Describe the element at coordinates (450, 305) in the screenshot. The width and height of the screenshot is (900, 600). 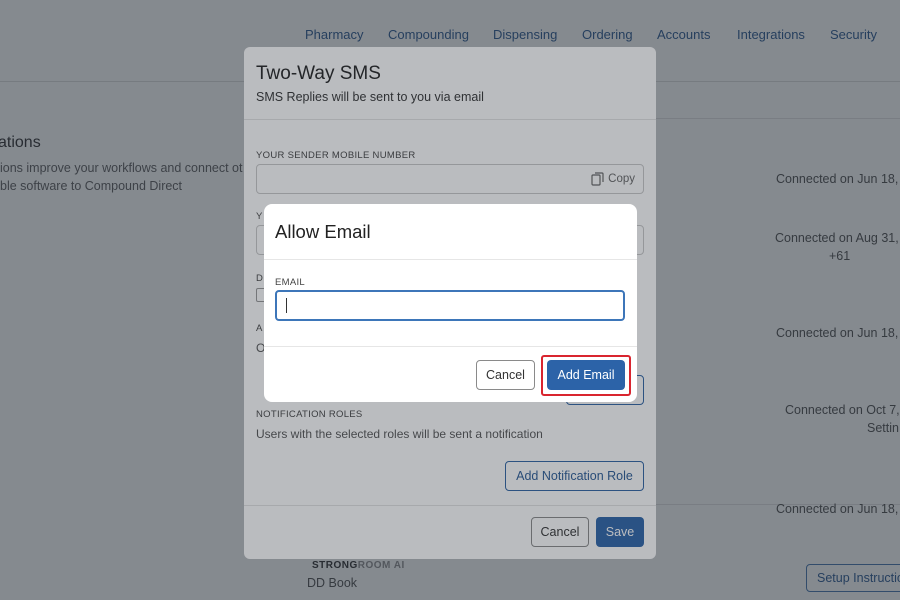
I see `email-input` at that location.